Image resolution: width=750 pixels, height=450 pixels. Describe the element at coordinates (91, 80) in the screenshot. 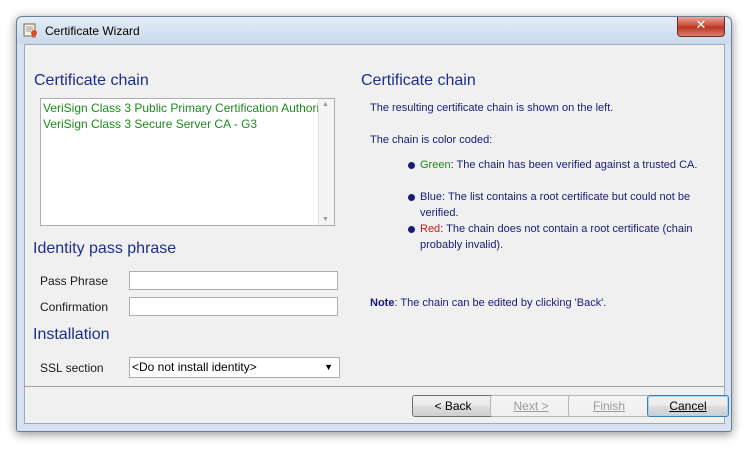

I see `chain-heading: Certificate chain` at that location.